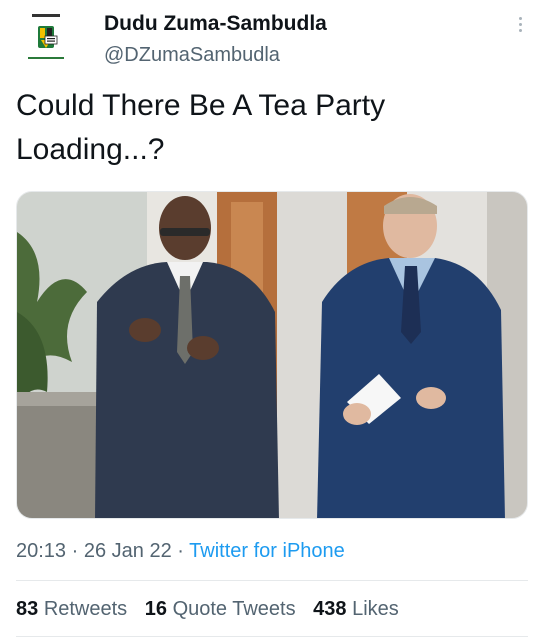 This screenshot has width=544, height=640. What do you see at coordinates (201, 105) in the screenshot?
I see `tweet-text-line: Could There Be A Tea Party` at bounding box center [201, 105].